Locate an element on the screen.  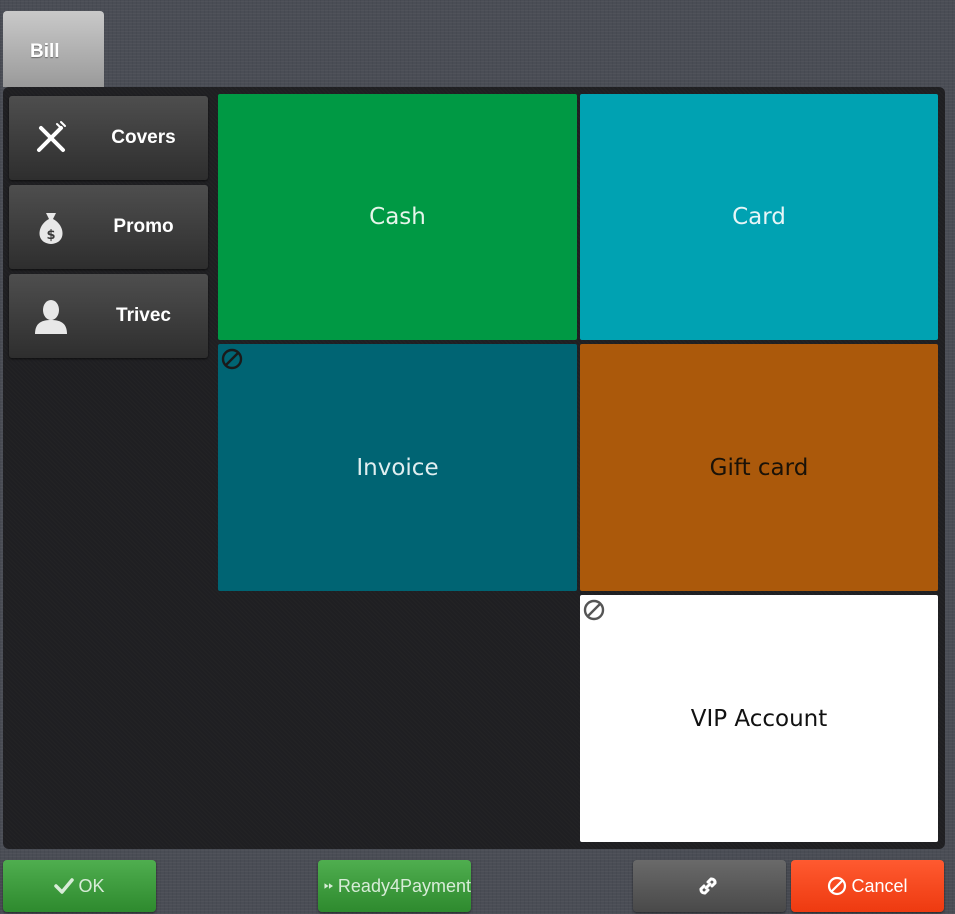
promo-button: $ Promo is located at coordinates (108, 227).